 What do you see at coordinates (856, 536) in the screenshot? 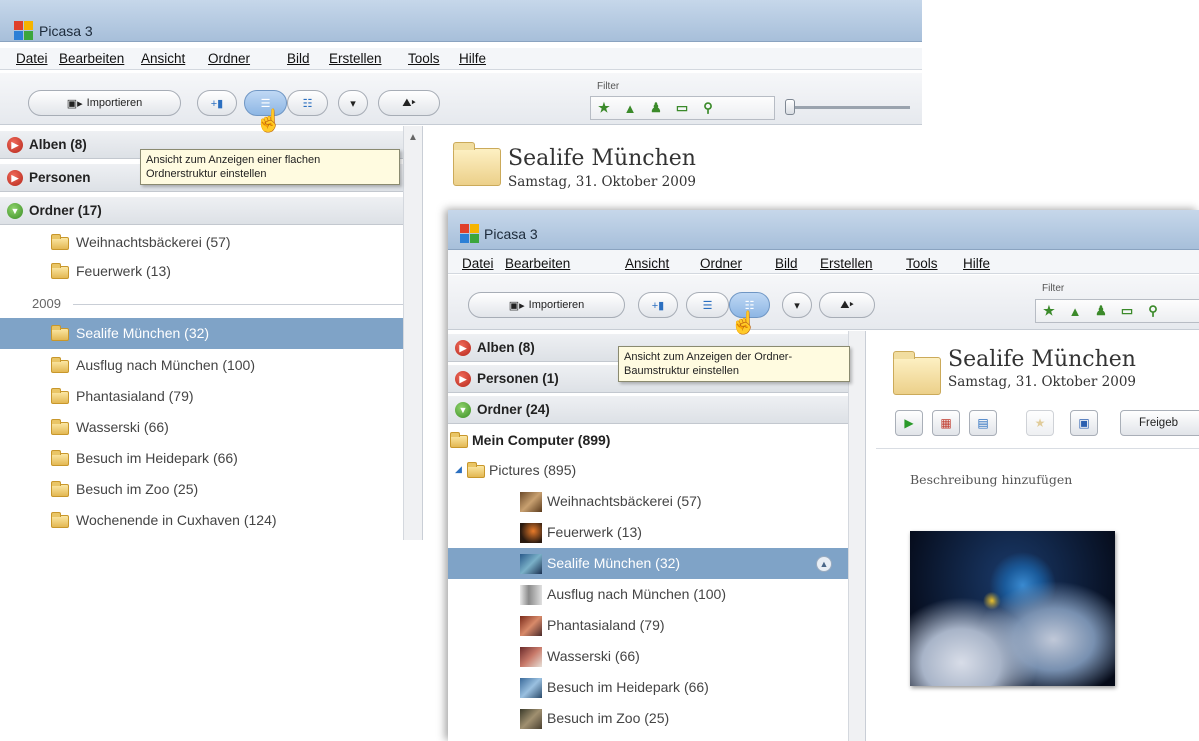
I see `scrollbar` at bounding box center [856, 536].